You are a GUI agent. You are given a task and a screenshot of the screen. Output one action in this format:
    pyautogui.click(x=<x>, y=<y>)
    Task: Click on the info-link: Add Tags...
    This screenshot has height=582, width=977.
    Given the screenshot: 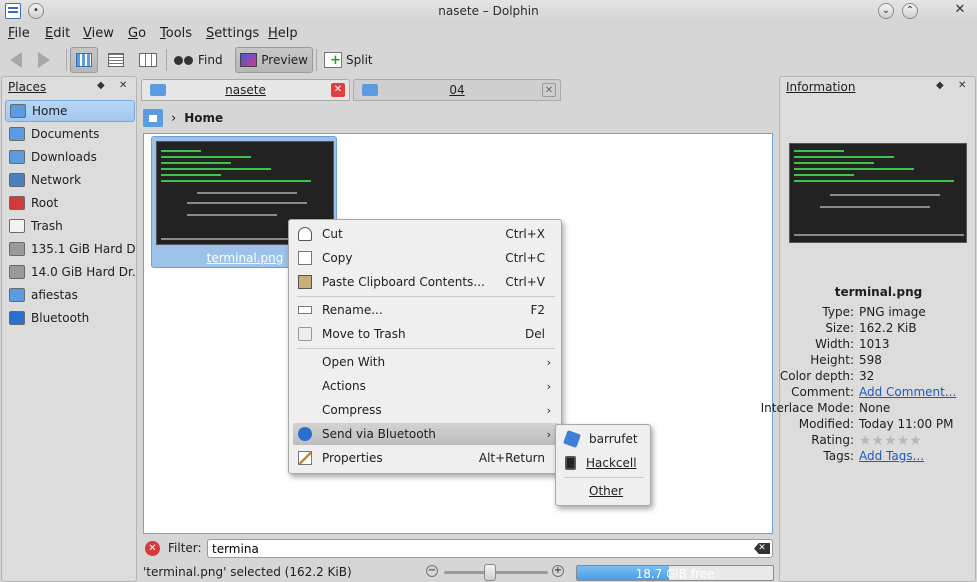 What is the action you would take?
    pyautogui.click(x=891, y=456)
    